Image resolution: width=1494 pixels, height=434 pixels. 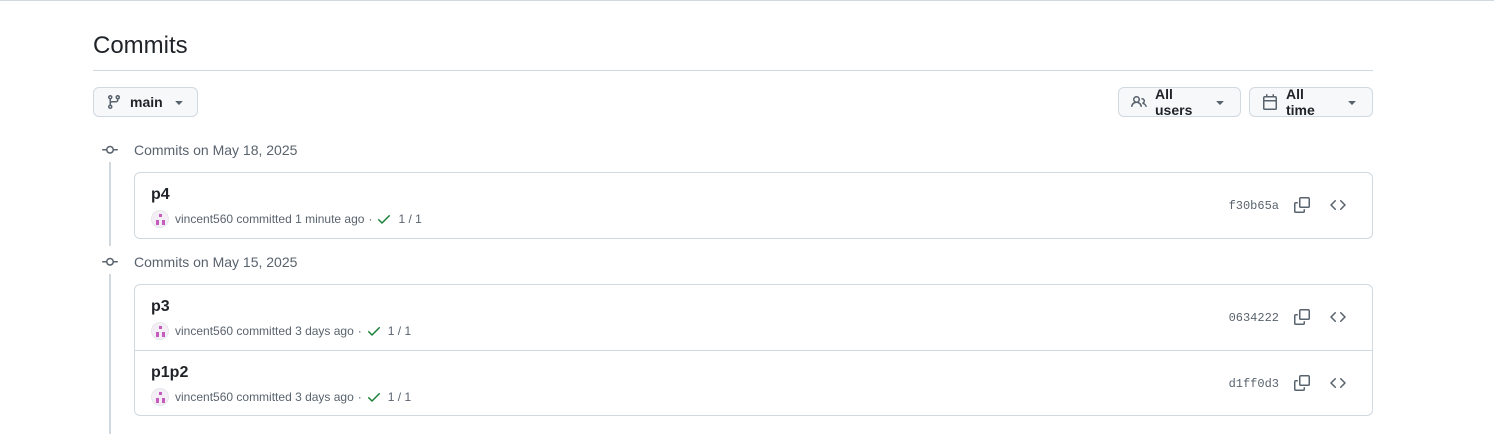 I want to click on time-filter-label: All time, so click(x=1300, y=102).